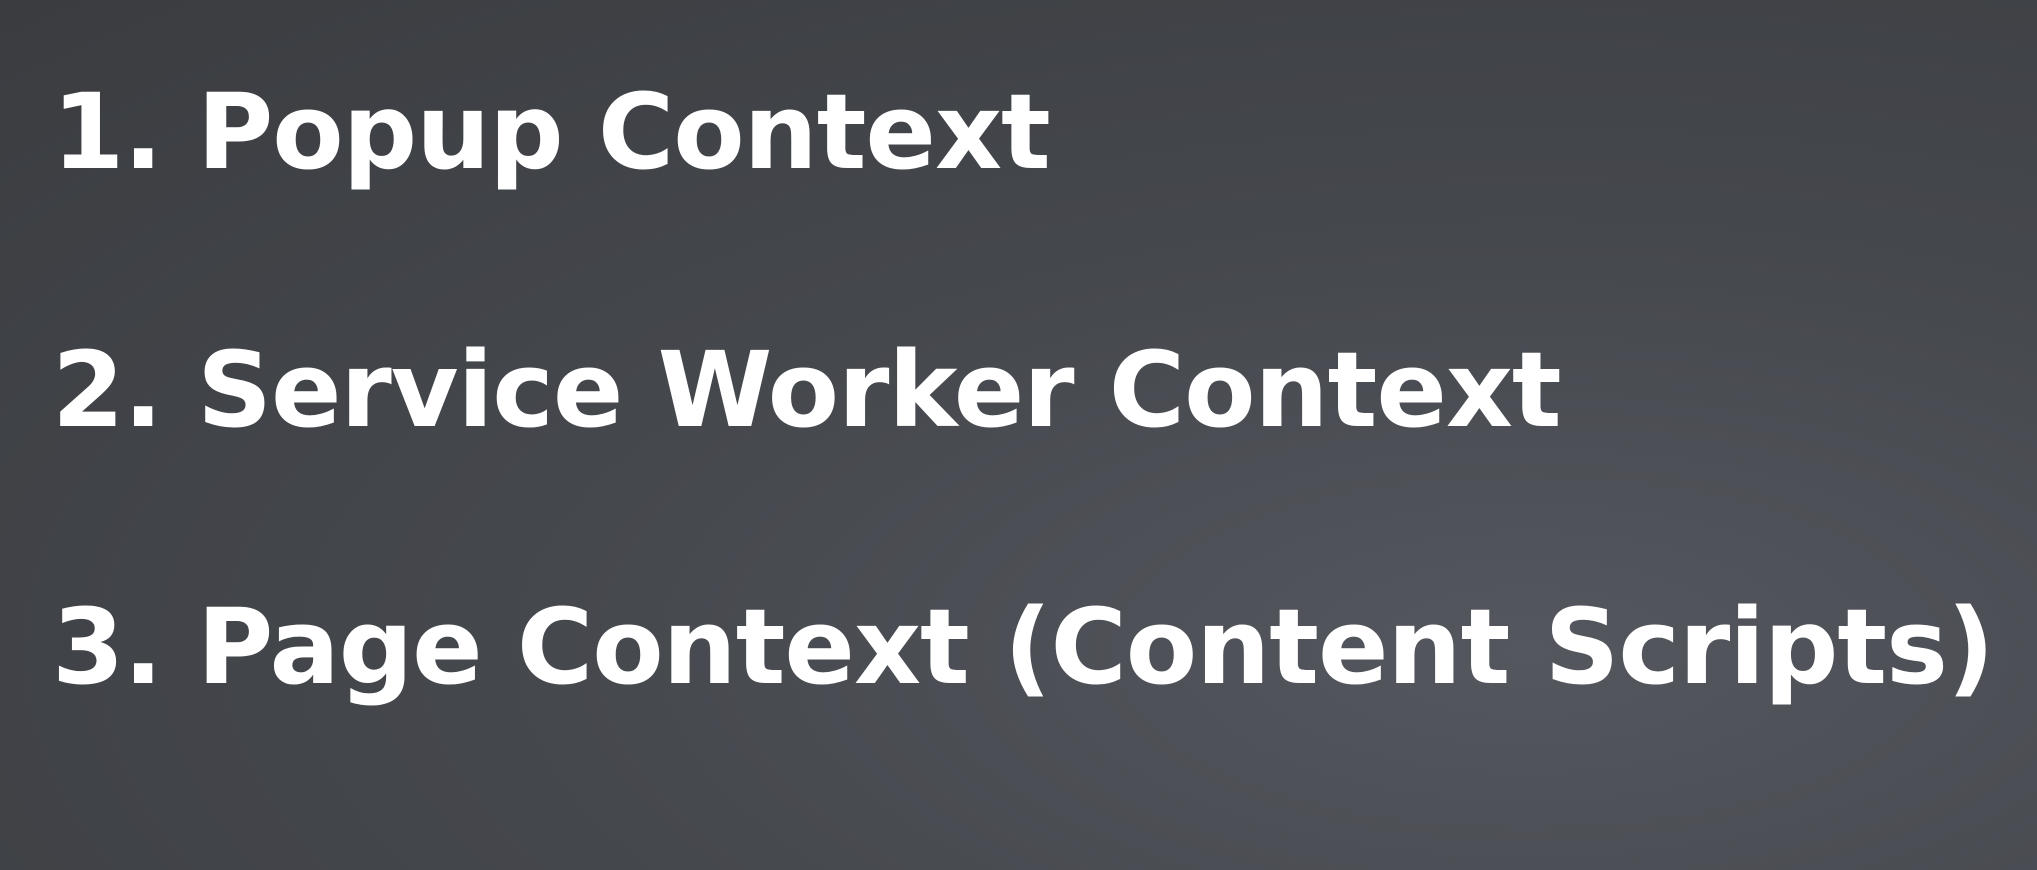  I want to click on list-item-service-worker-context: 2. Service Worker Context, so click(807, 390).